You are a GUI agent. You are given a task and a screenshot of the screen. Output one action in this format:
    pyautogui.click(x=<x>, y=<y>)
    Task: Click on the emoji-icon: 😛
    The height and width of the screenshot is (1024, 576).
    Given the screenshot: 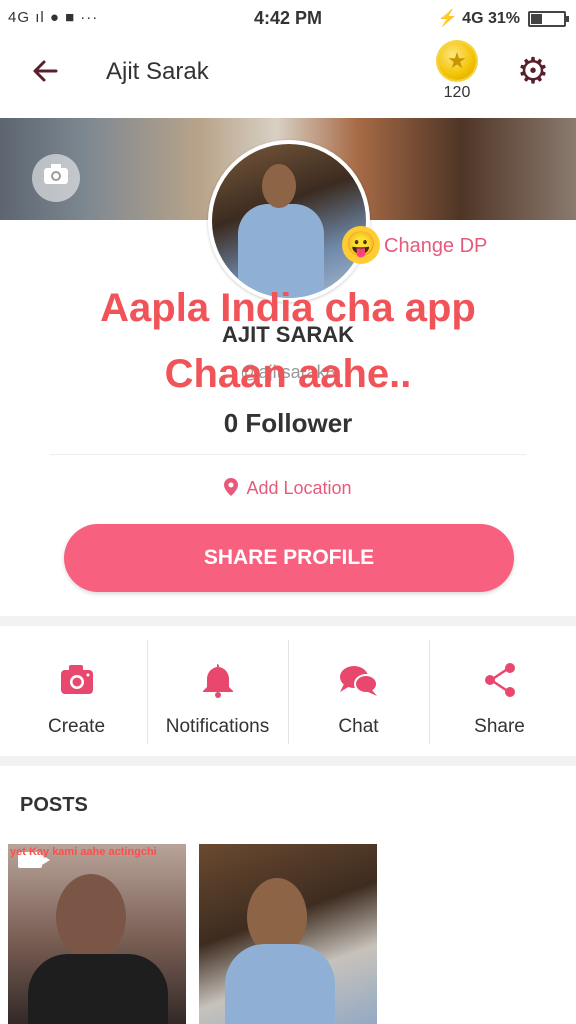 What is the action you would take?
    pyautogui.click(x=361, y=245)
    